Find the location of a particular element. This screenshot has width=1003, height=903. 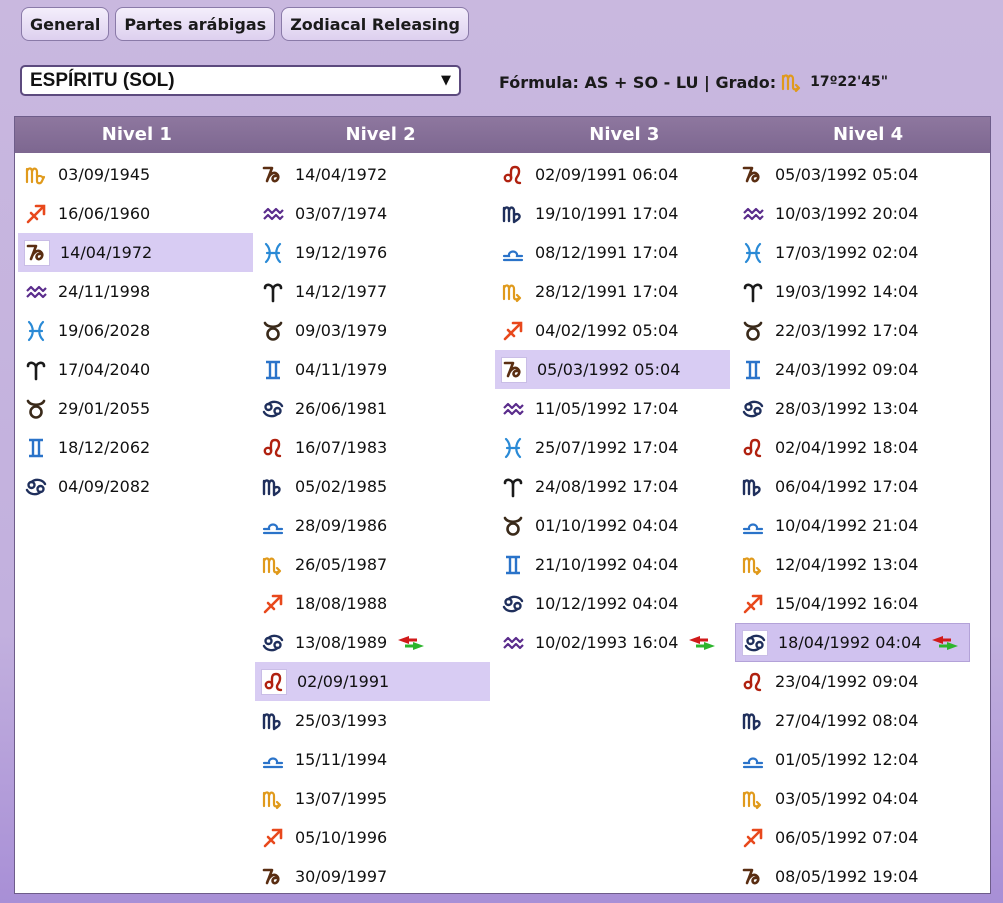

period-row: 18/12/2062 is located at coordinates (135, 447).